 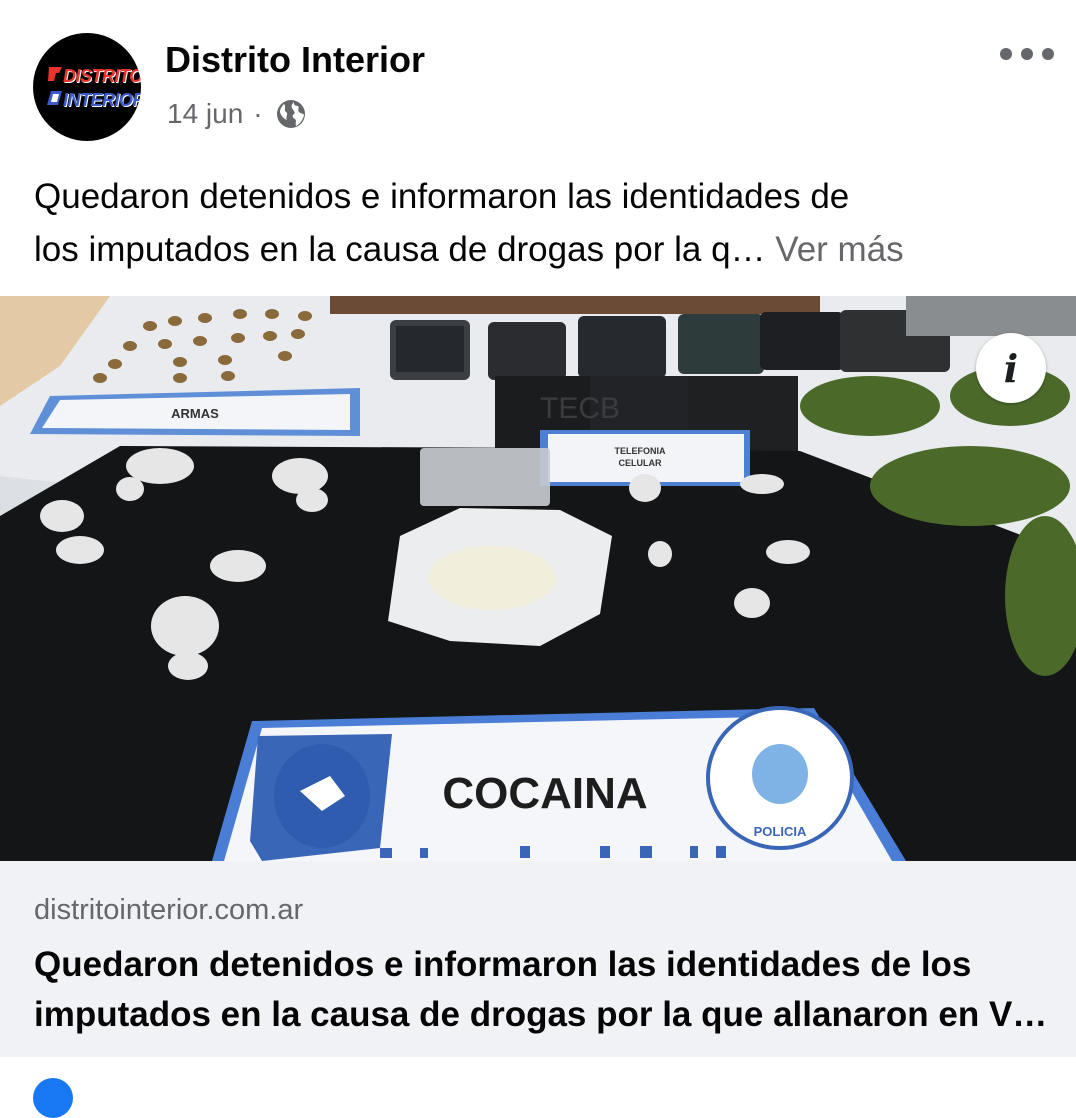 I want to click on telefonia-label-2: CELULAR, so click(x=640, y=463).